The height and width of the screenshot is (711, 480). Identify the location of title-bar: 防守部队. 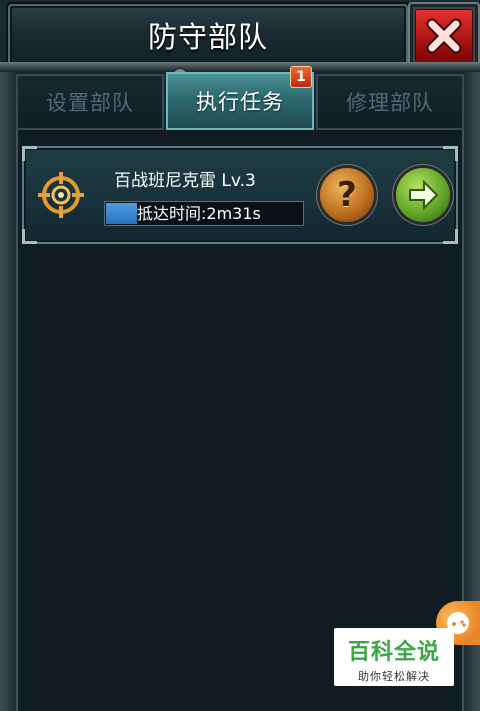
(208, 35).